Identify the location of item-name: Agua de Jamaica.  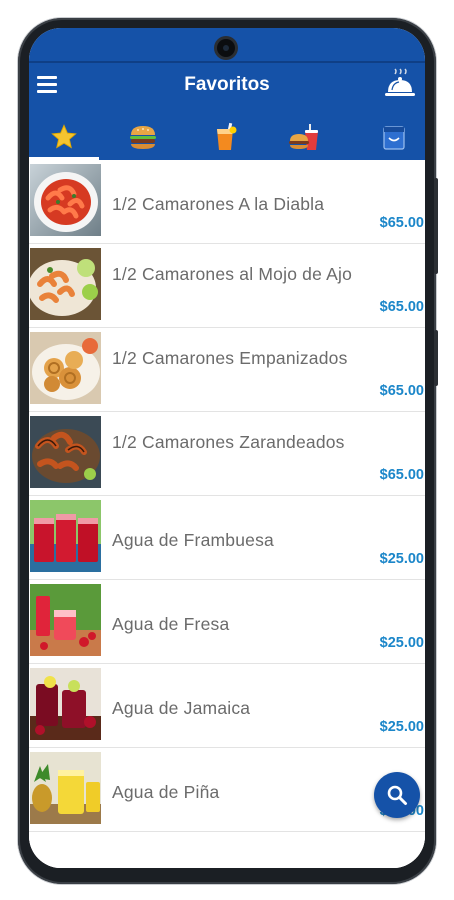
(181, 708).